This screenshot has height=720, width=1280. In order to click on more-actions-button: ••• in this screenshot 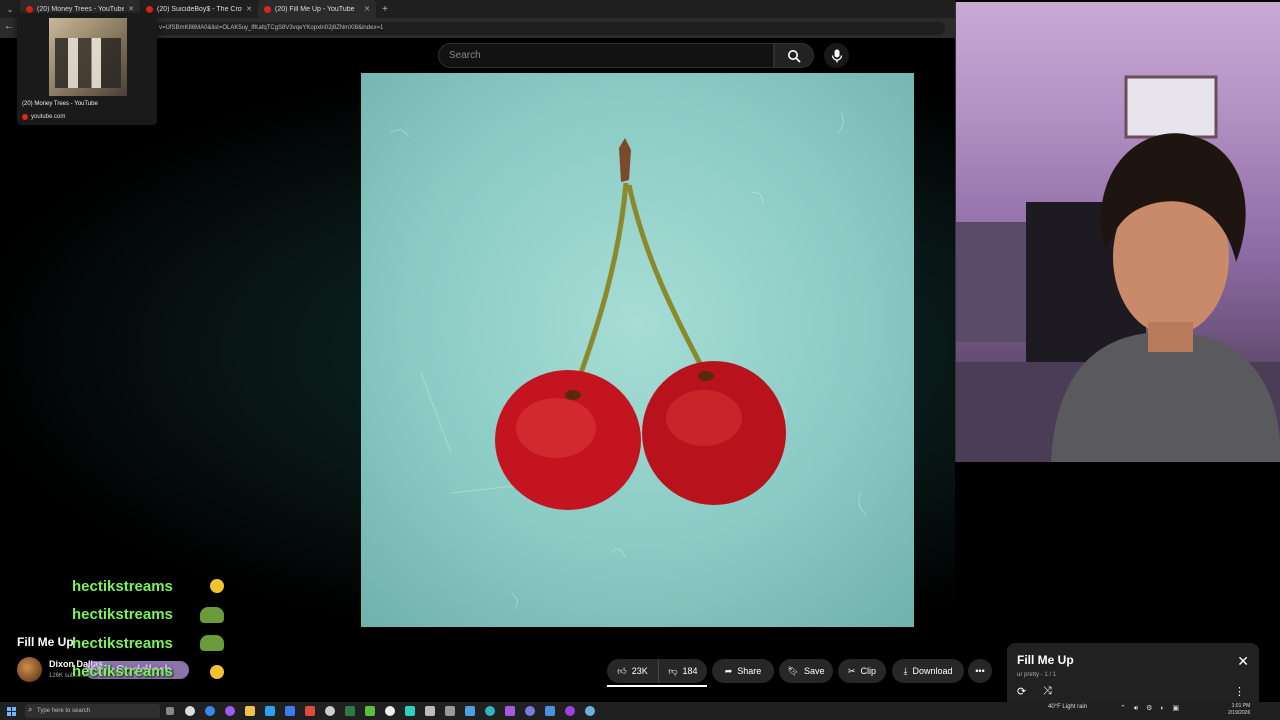, I will do `click(980, 671)`.